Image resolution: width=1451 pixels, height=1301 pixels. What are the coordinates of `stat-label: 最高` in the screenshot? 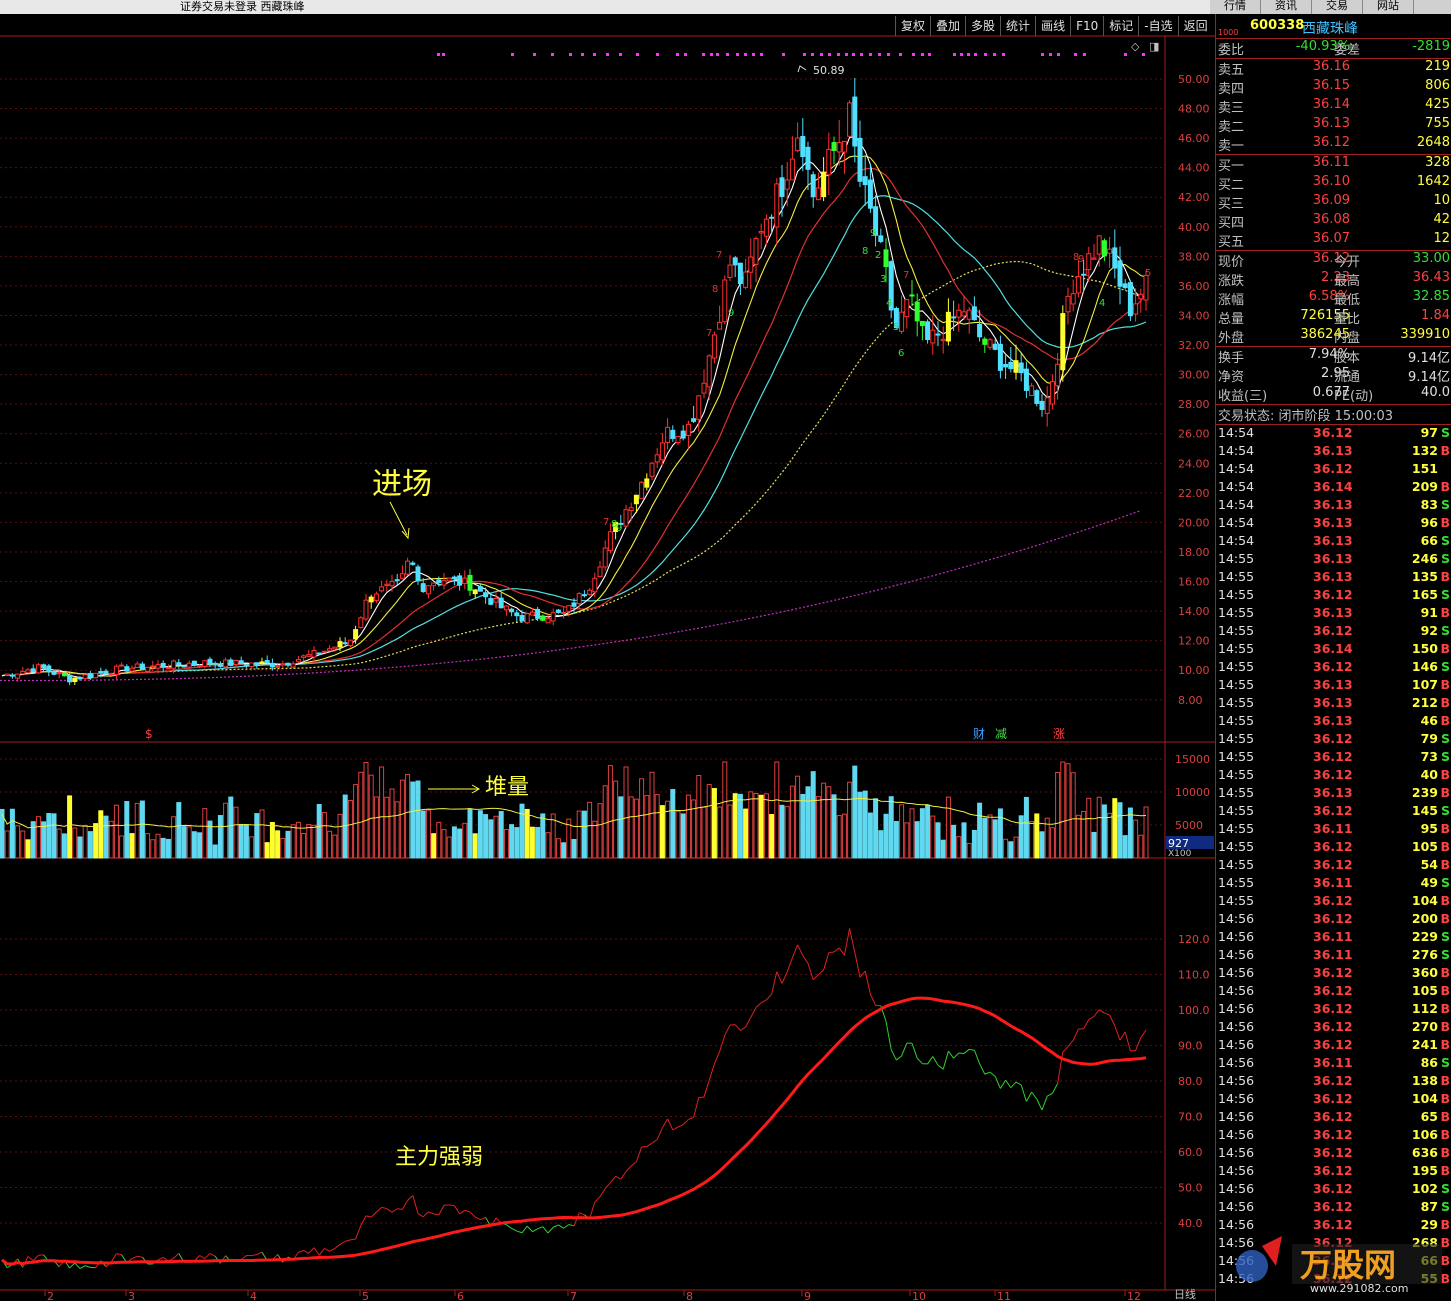 It's located at (1347, 281).